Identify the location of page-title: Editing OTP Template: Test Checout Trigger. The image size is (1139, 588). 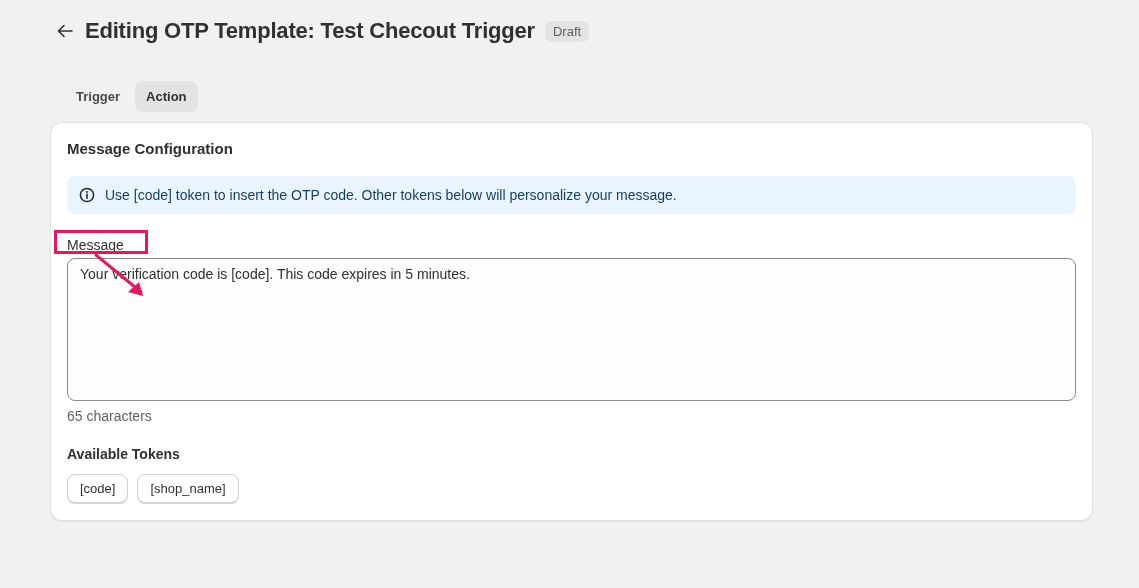
(310, 31).